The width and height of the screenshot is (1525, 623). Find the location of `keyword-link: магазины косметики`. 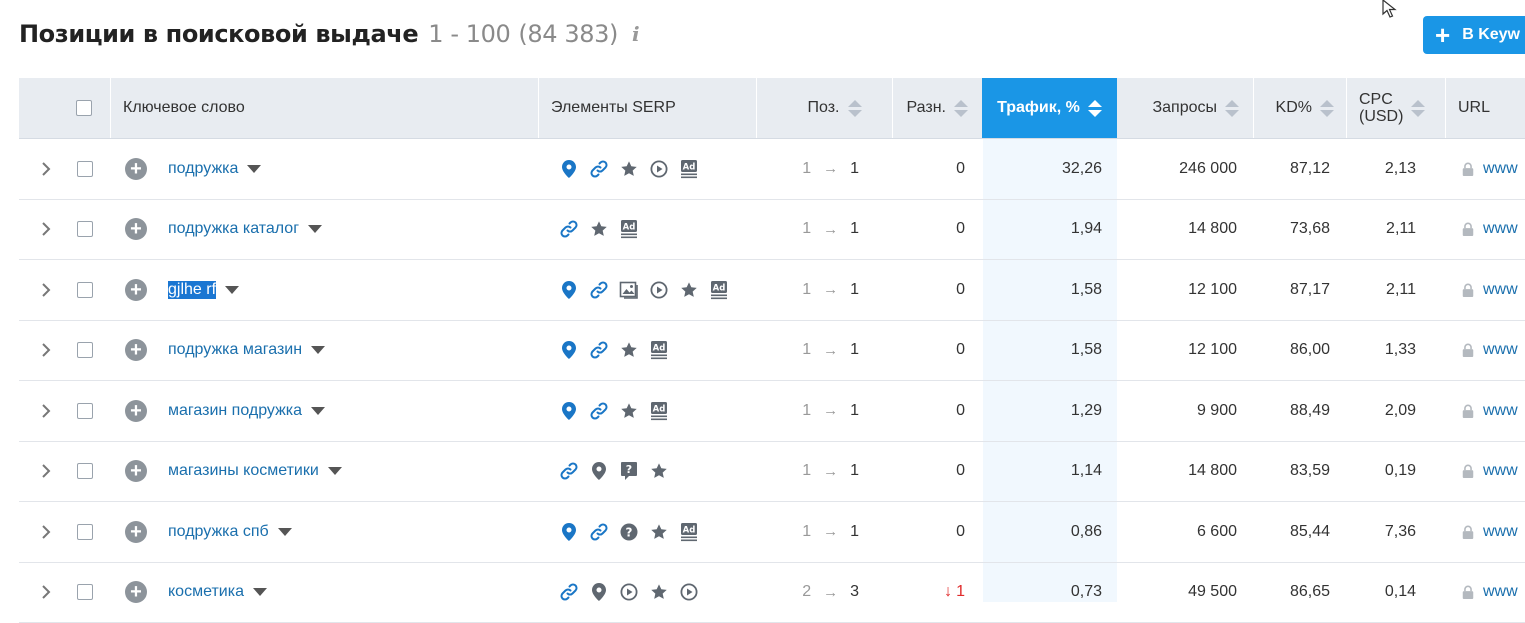

keyword-link: магазины косметики is located at coordinates (255, 471).